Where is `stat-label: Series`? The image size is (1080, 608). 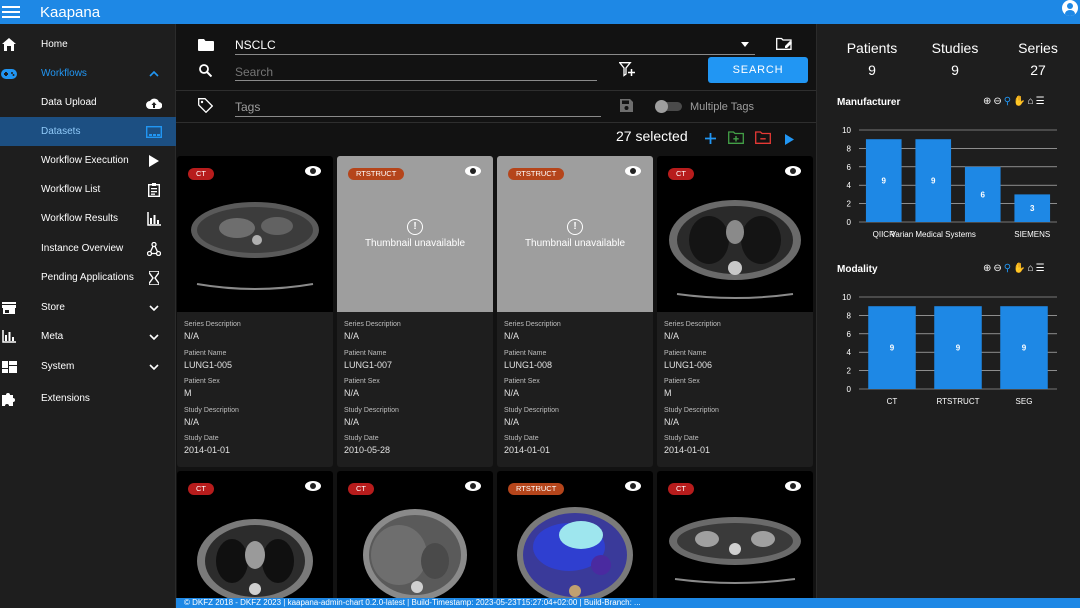
stat-label: Series is located at coordinates (1038, 48).